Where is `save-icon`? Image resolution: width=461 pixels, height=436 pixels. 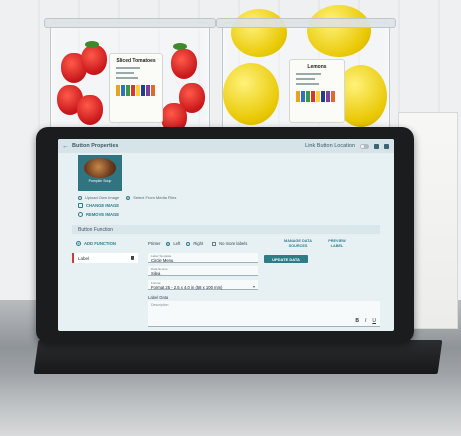 save-icon is located at coordinates (376, 146).